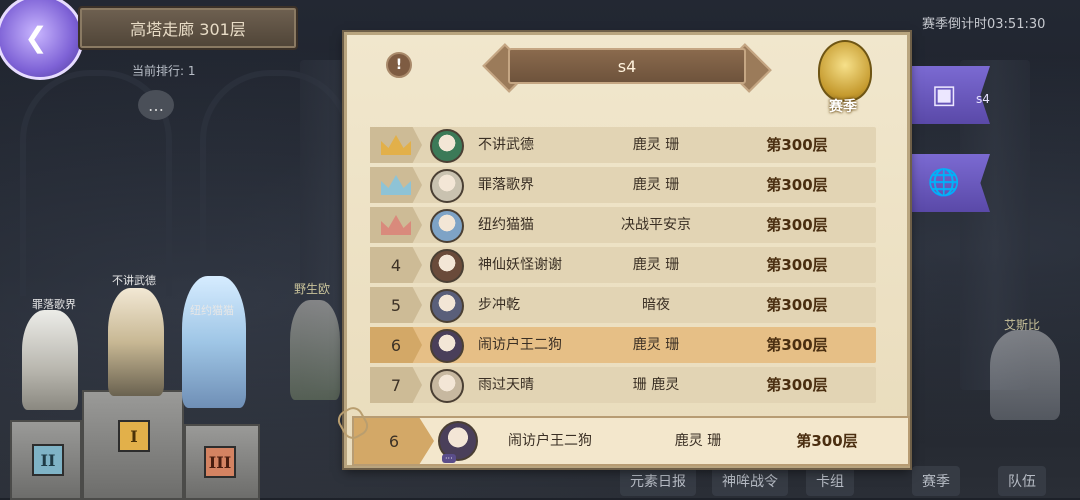 The height and width of the screenshot is (500, 1080). What do you see at coordinates (656, 305) in the screenshot?
I see `guild-name: 暗夜` at bounding box center [656, 305].